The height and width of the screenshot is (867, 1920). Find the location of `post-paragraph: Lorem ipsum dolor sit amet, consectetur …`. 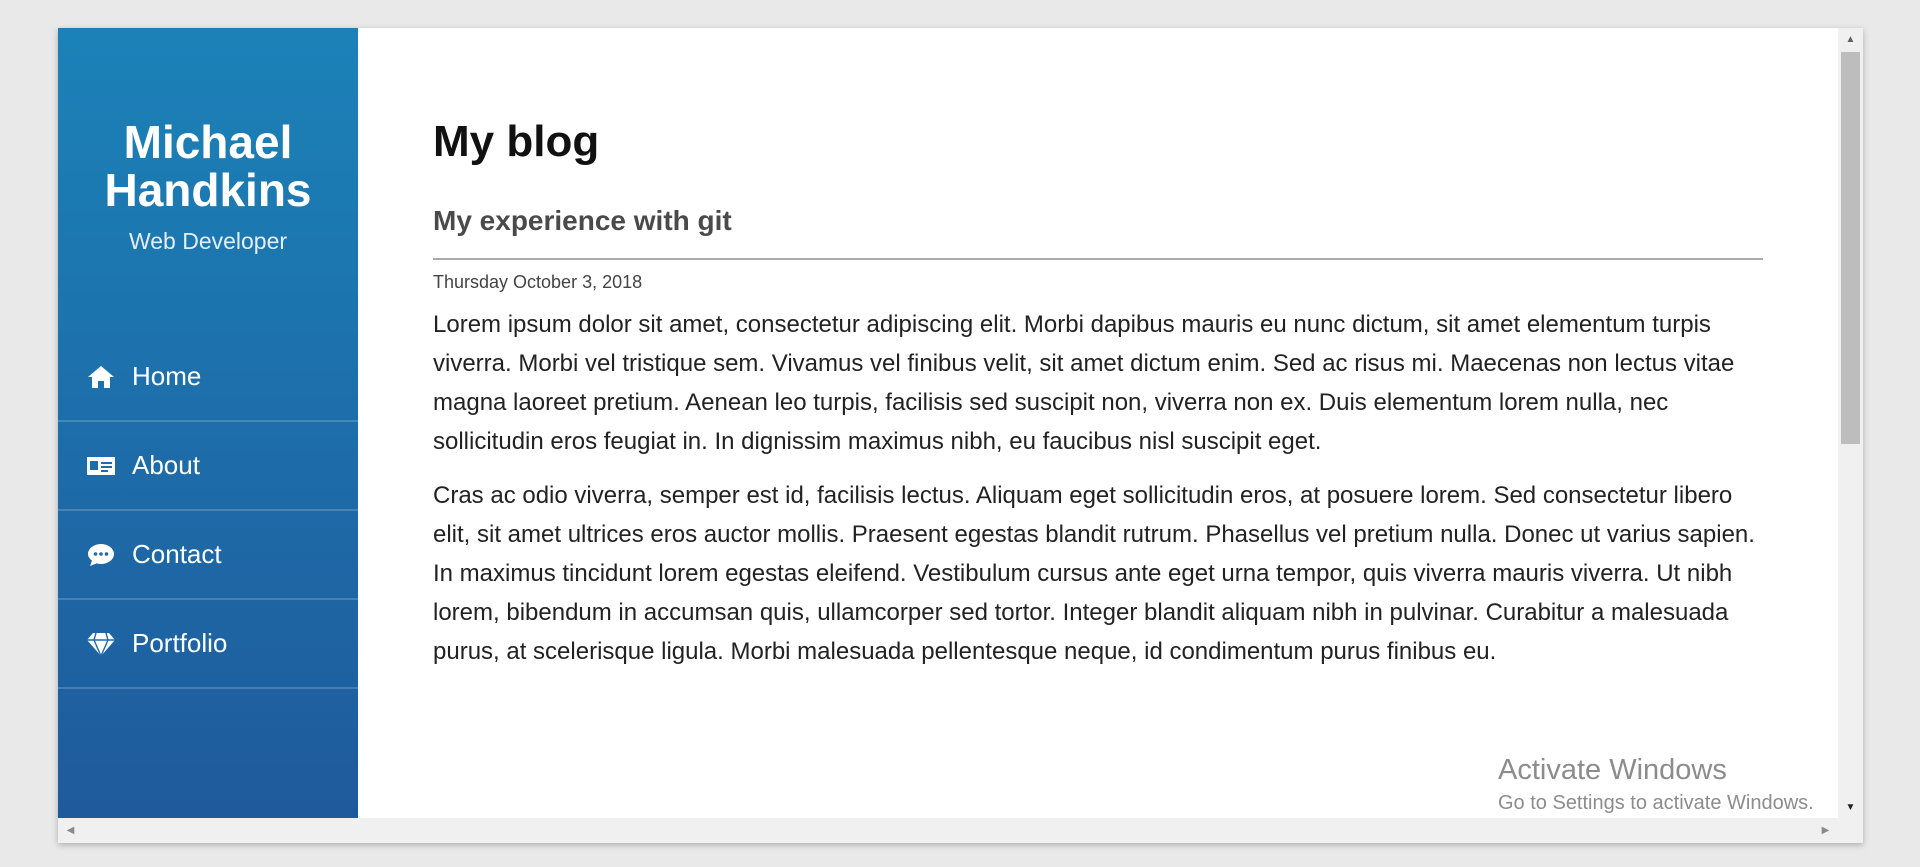

post-paragraph: Lorem ipsum dolor sit amet, consectetur … is located at coordinates (1084, 383).